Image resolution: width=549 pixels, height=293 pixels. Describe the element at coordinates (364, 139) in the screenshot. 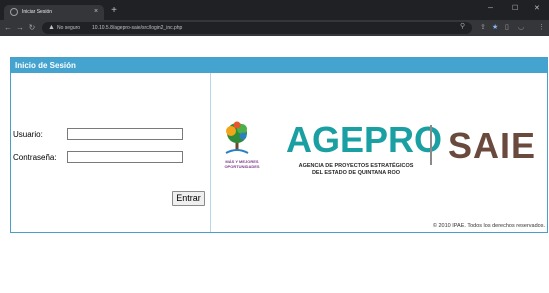

I see `agepro-logo-text: AGEPRO` at that location.